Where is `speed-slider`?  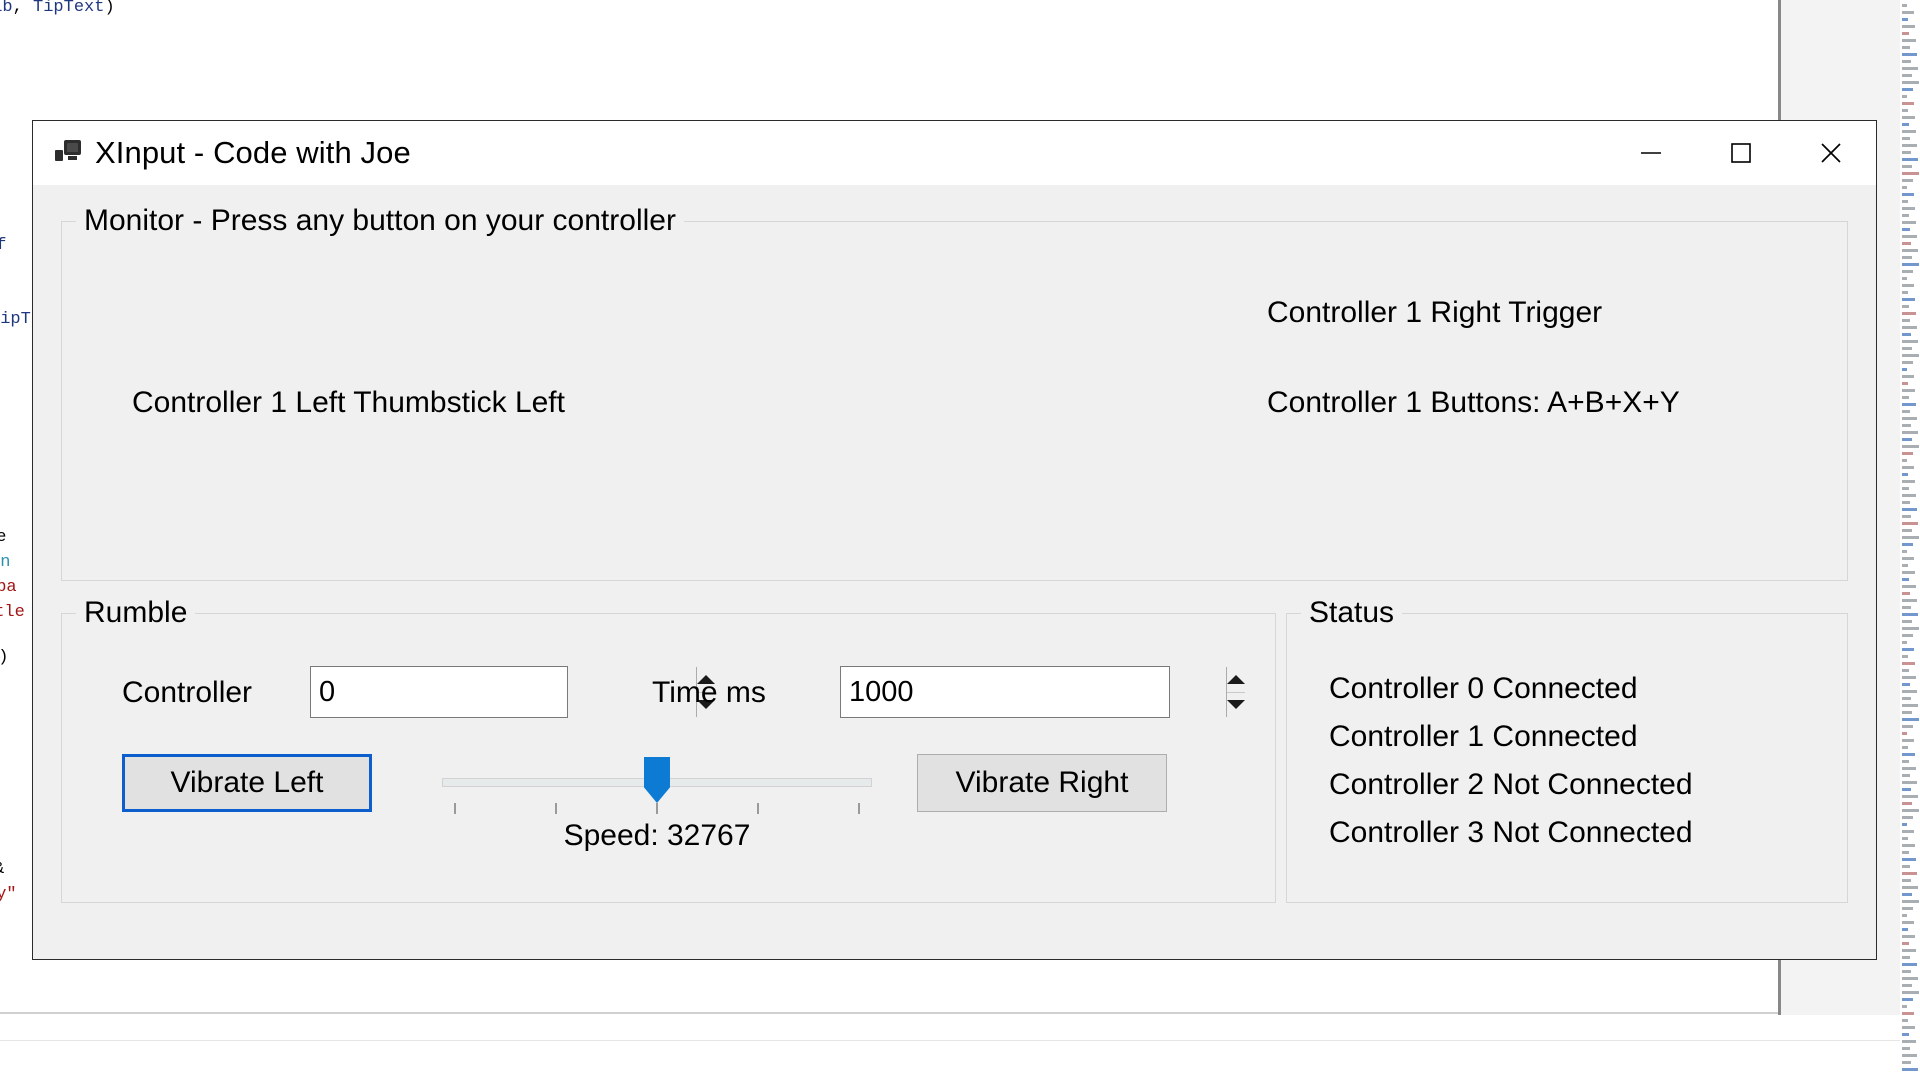
speed-slider is located at coordinates (657, 785).